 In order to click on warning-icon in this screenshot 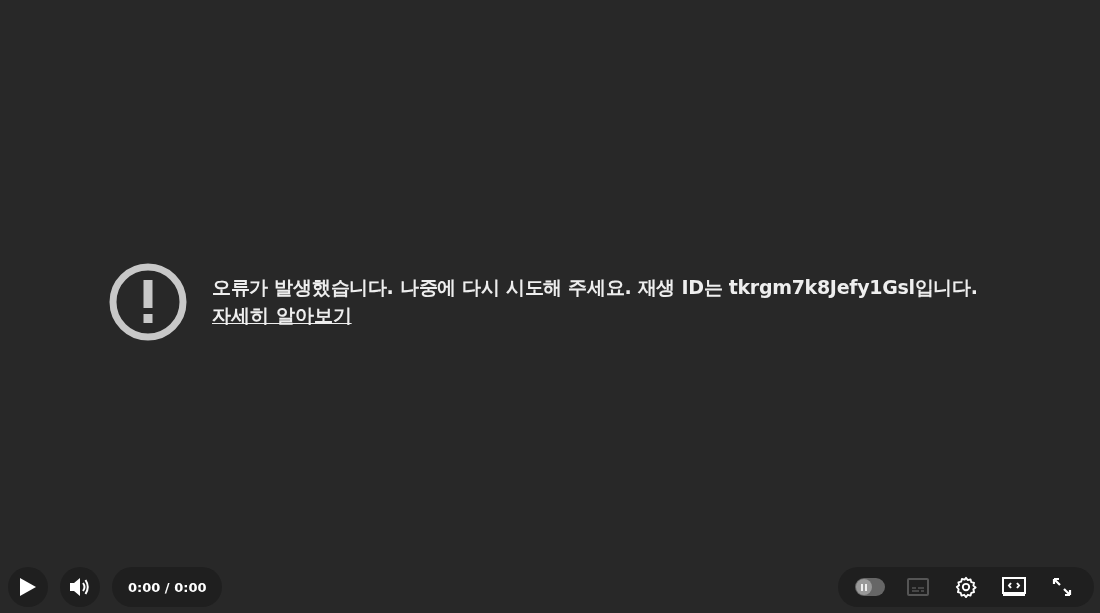, I will do `click(148, 301)`.